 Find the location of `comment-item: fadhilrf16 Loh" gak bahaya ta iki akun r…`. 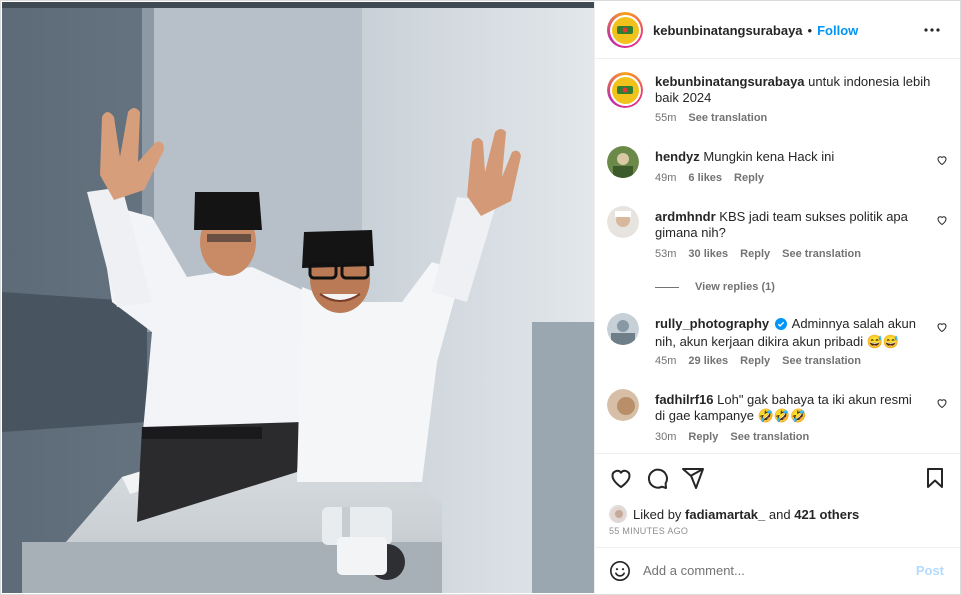

comment-item: fadhilrf16 Loh" gak bahaya ta iki akun r… is located at coordinates (779, 417).